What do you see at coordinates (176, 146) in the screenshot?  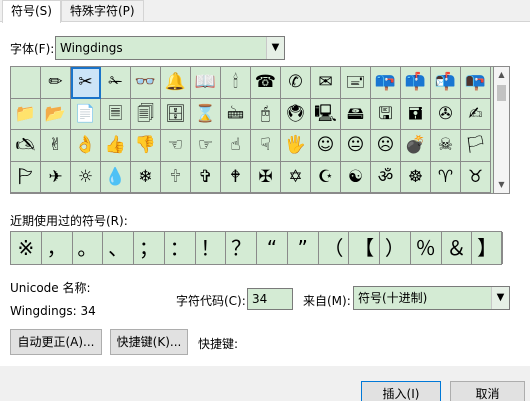 I see `symbol-cell: ☜` at bounding box center [176, 146].